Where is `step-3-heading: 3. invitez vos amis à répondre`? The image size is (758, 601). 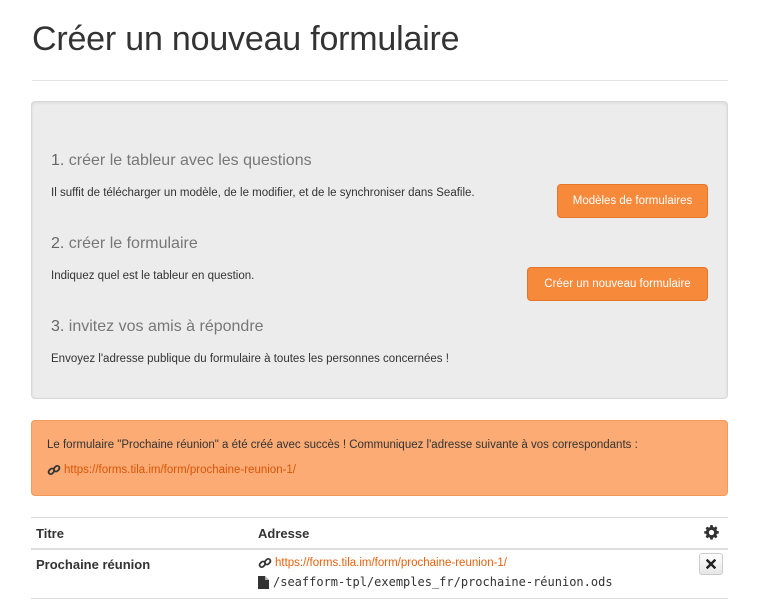 step-3-heading: 3. invitez vos amis à répondre is located at coordinates (157, 327).